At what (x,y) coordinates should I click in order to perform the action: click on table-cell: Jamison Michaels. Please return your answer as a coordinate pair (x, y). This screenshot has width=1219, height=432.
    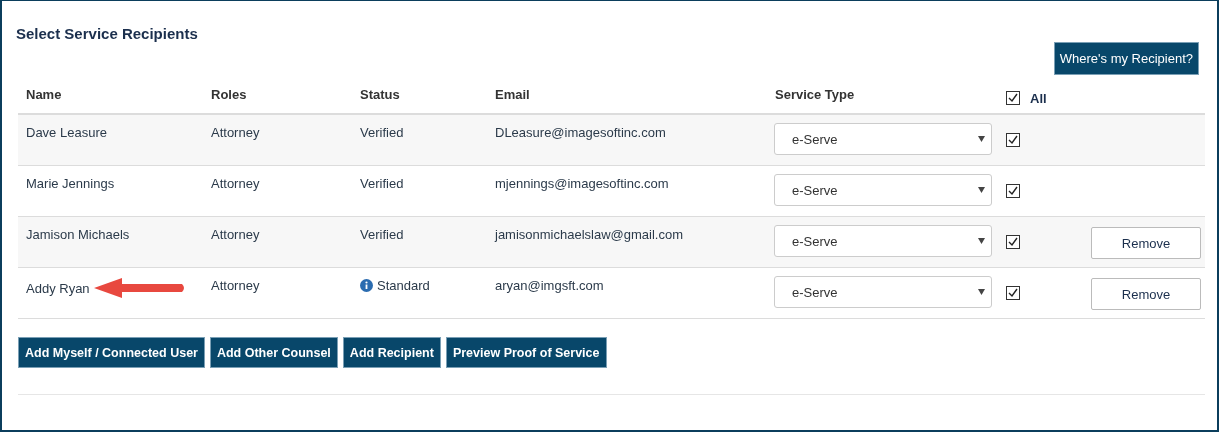
    Looking at the image, I should click on (78, 234).